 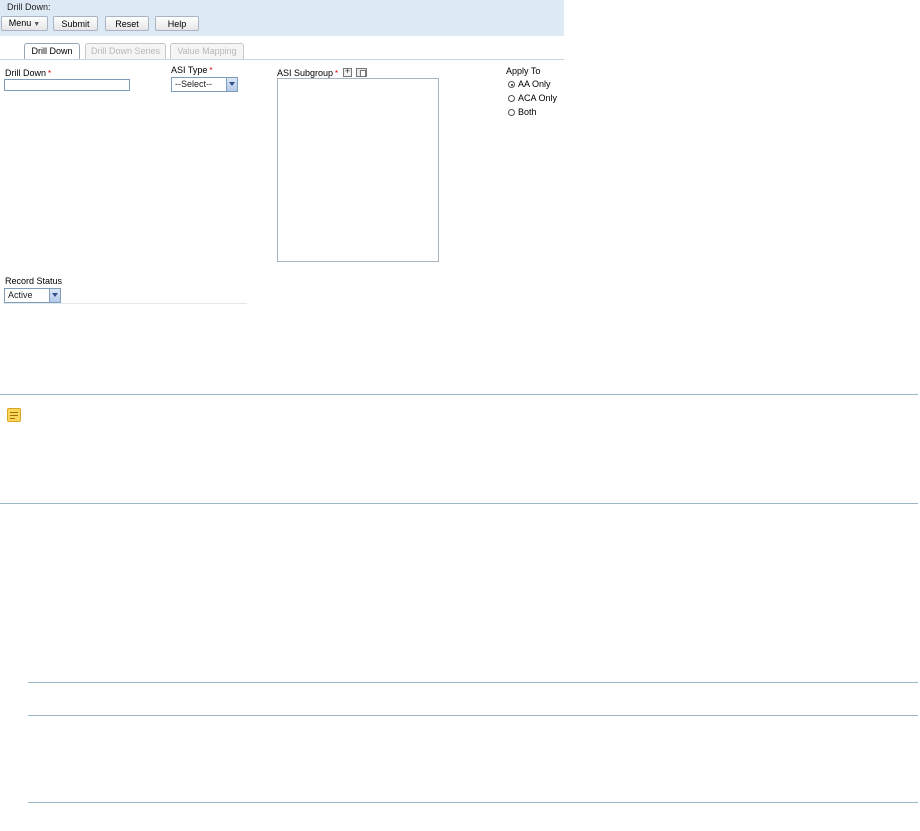 I want to click on radio-aca-only-label: ACA Only, so click(x=538, y=98).